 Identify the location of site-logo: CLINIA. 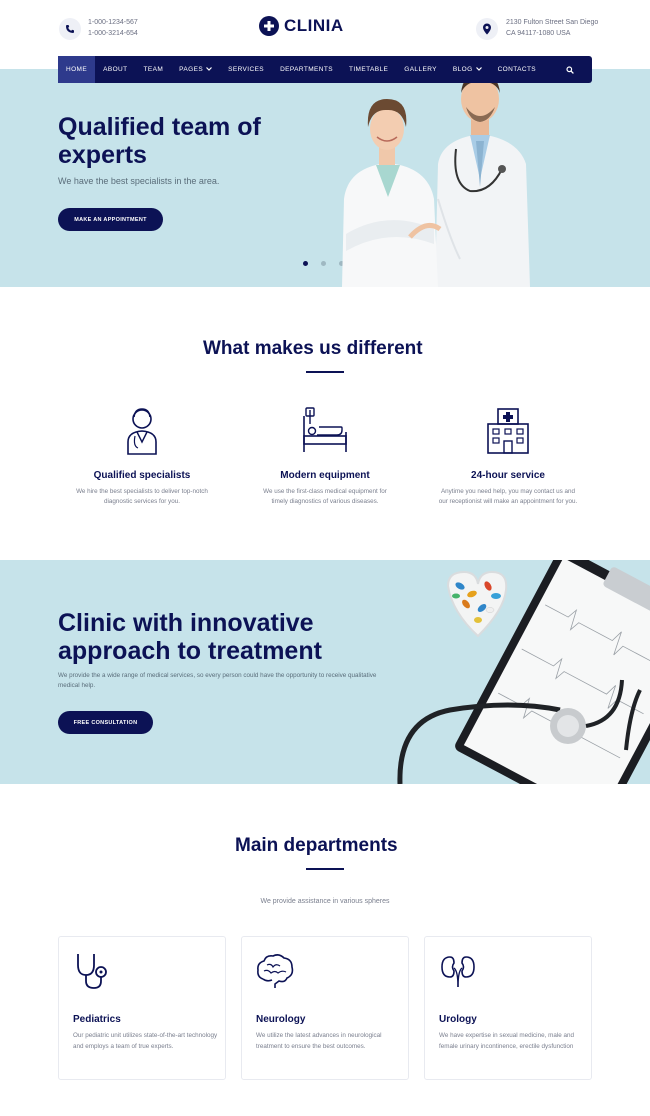
(301, 26).